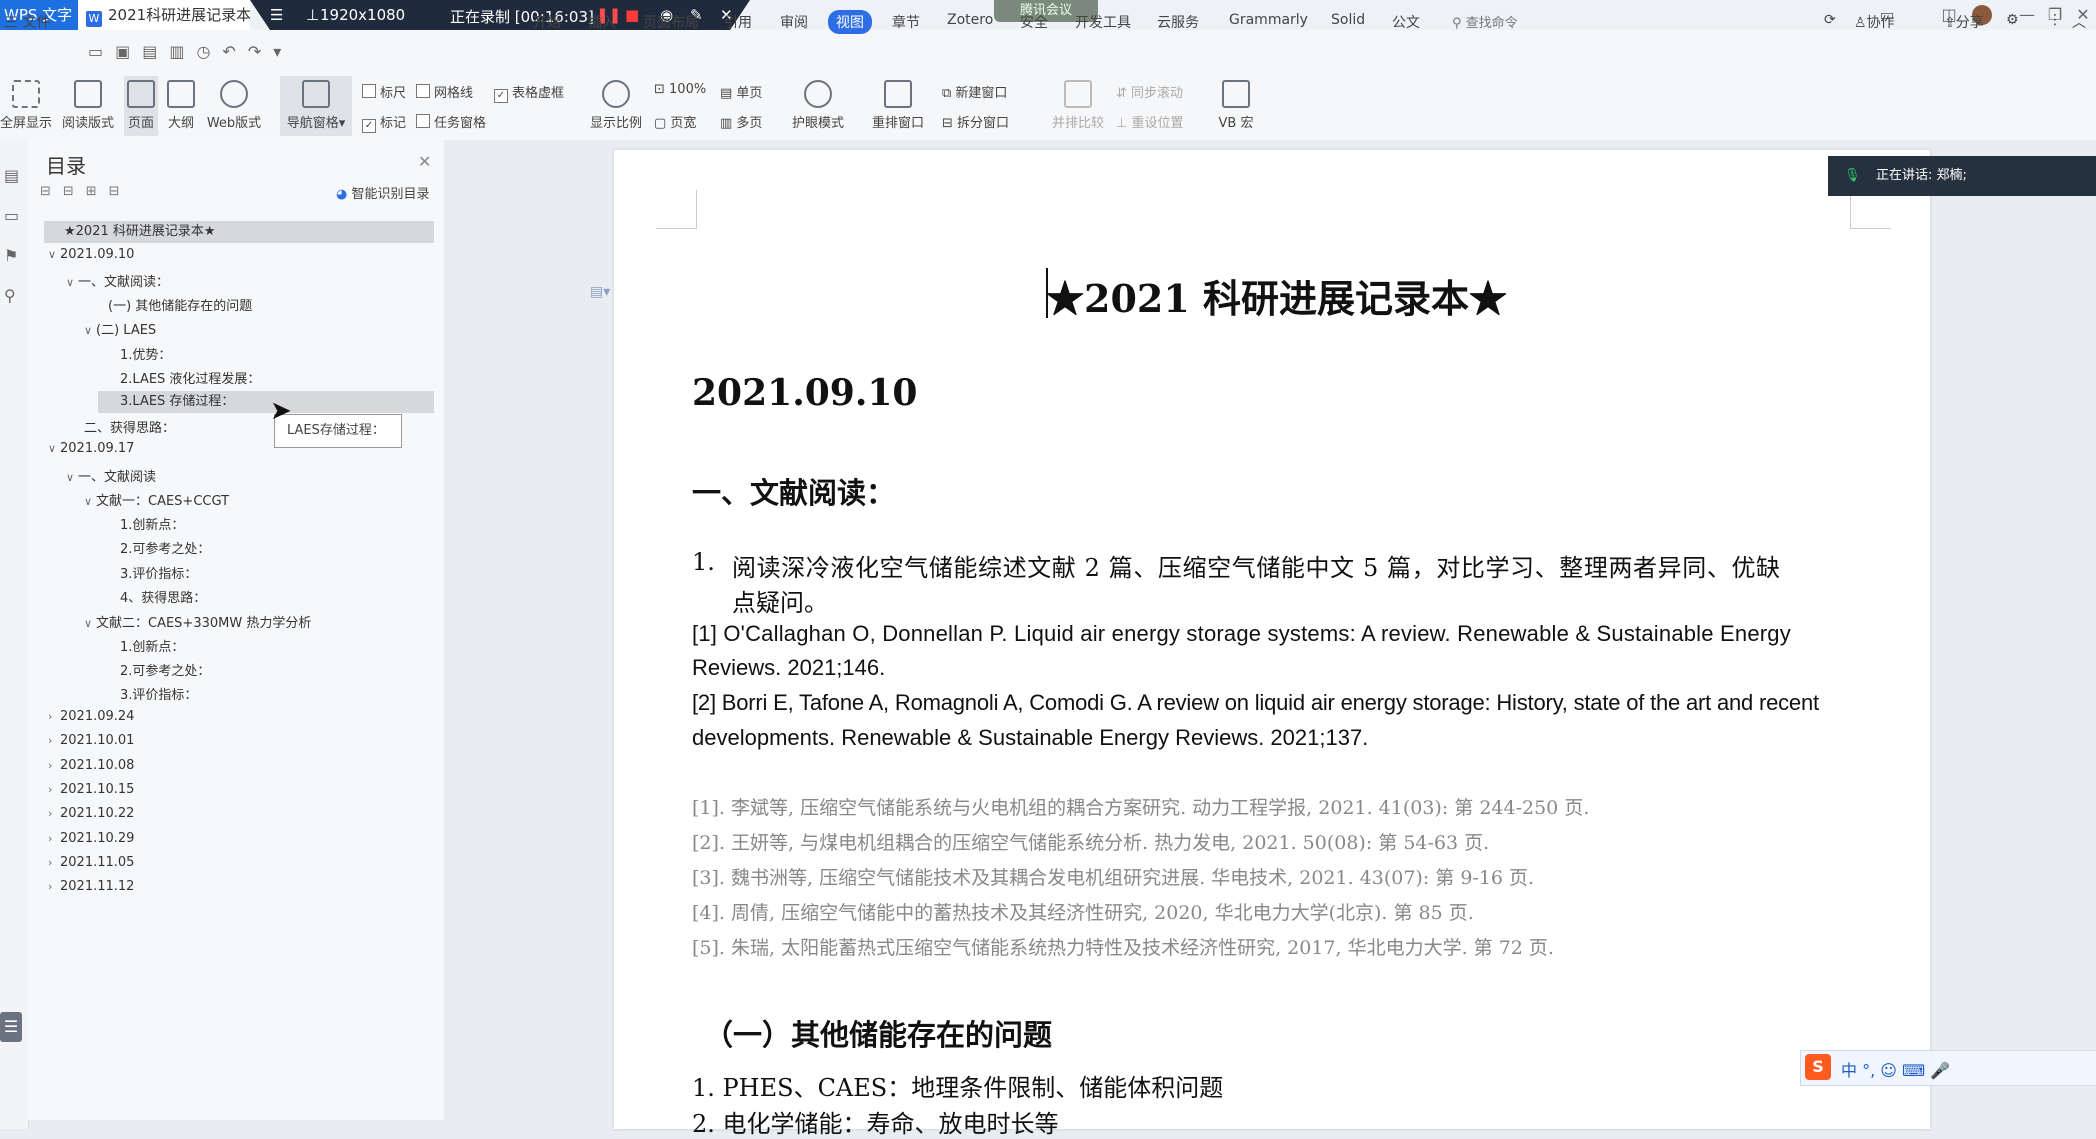 This screenshot has width=2096, height=1139. What do you see at coordinates (906, 22) in the screenshot?
I see `tab-chapter: 章节` at bounding box center [906, 22].